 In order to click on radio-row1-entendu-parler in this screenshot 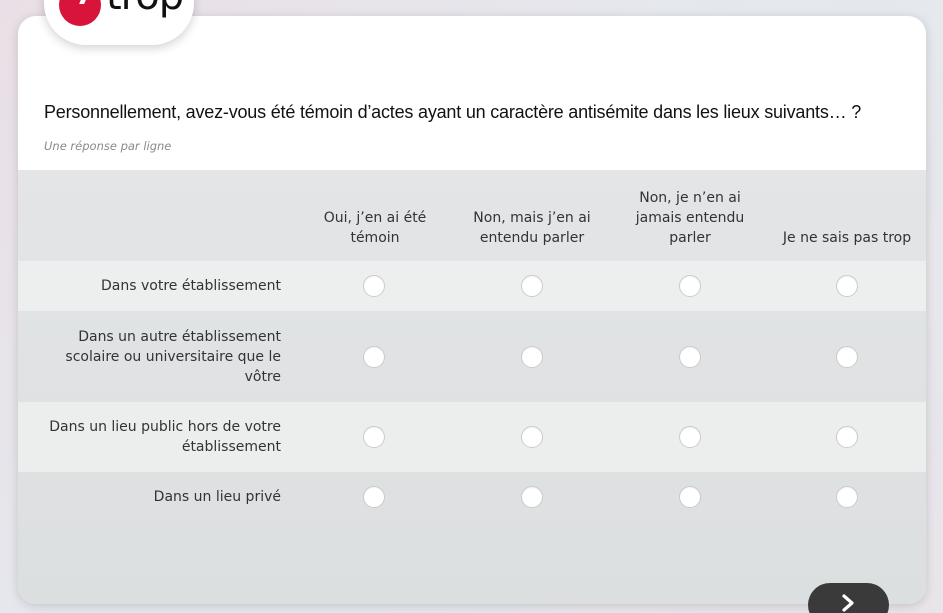, I will do `click(532, 286)`.